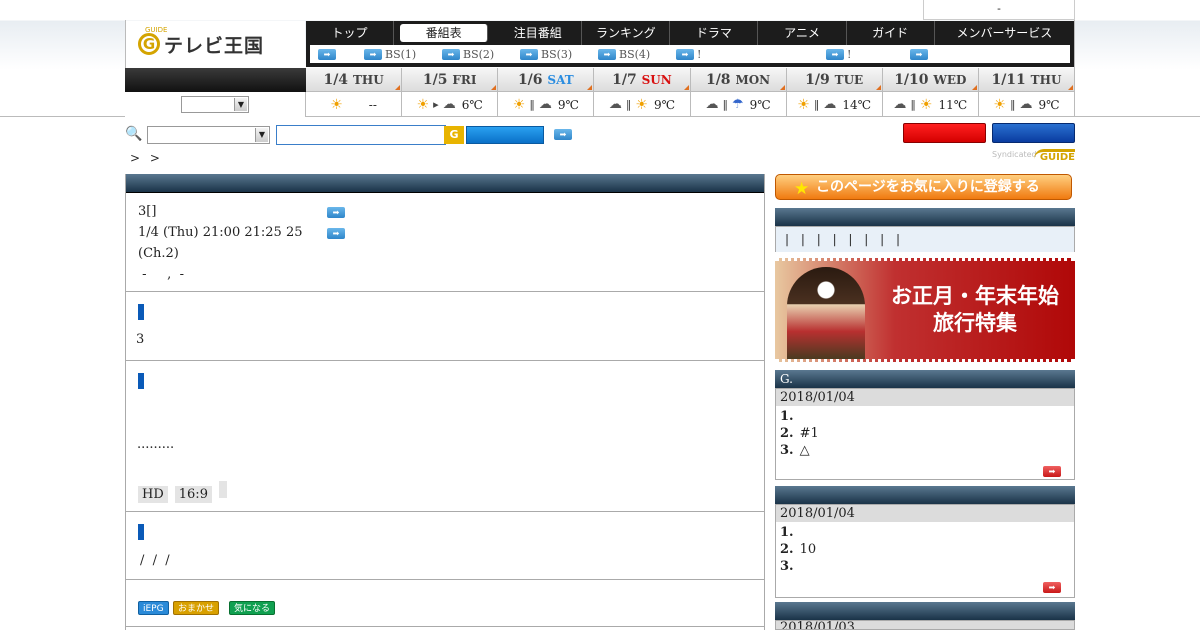 The height and width of the screenshot is (630, 1200). I want to click on nav-tab: ランキング, so click(626, 33).